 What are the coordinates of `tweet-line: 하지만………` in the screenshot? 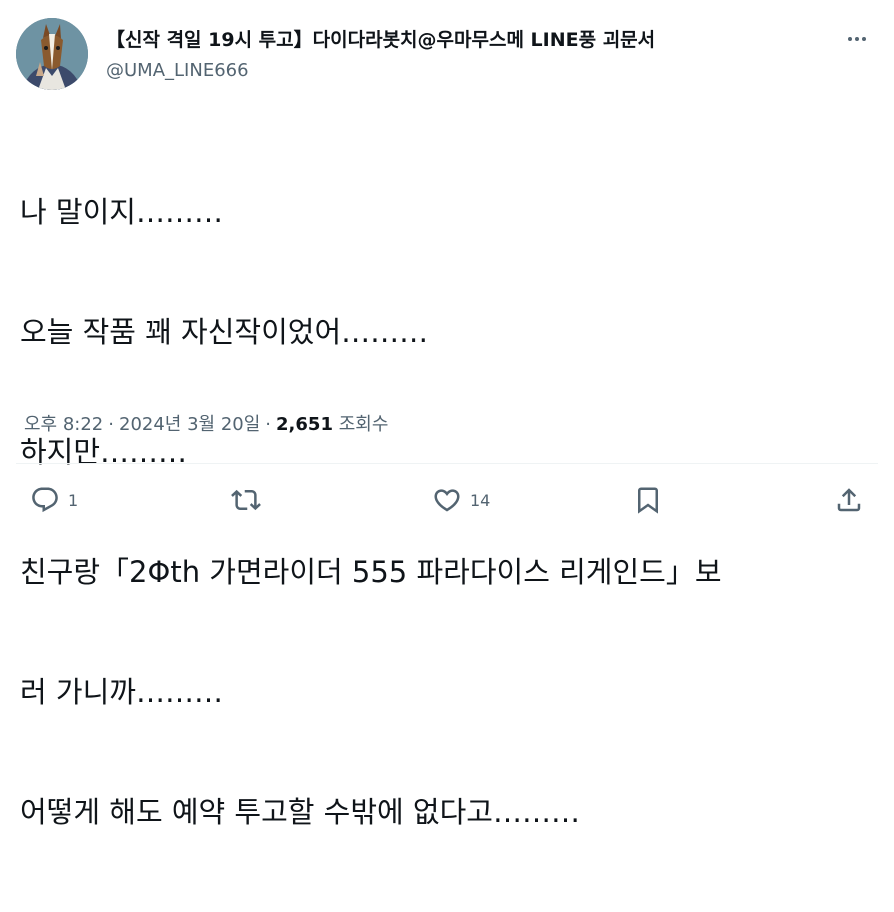 It's located at (104, 452).